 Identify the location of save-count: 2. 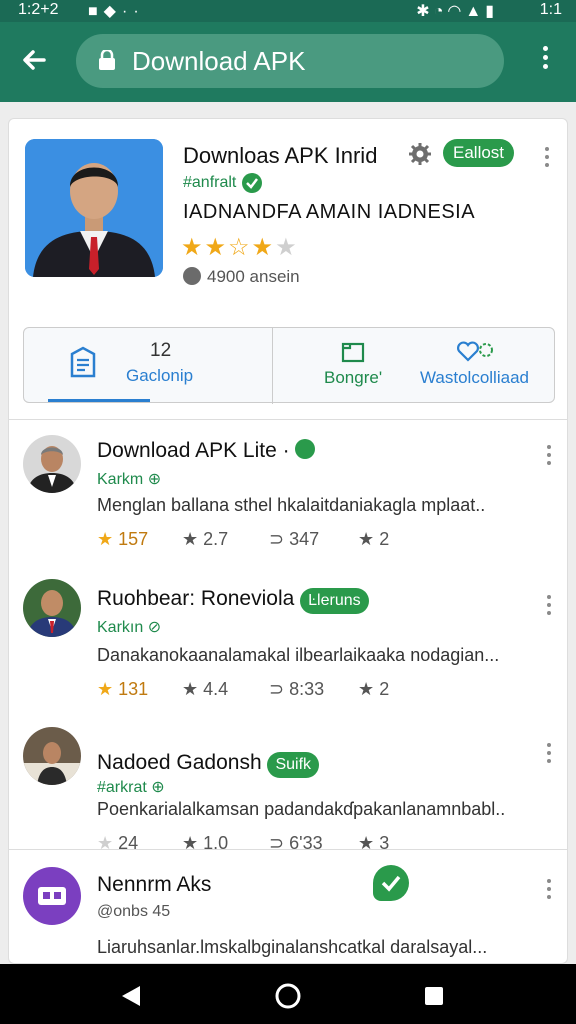
(384, 689).